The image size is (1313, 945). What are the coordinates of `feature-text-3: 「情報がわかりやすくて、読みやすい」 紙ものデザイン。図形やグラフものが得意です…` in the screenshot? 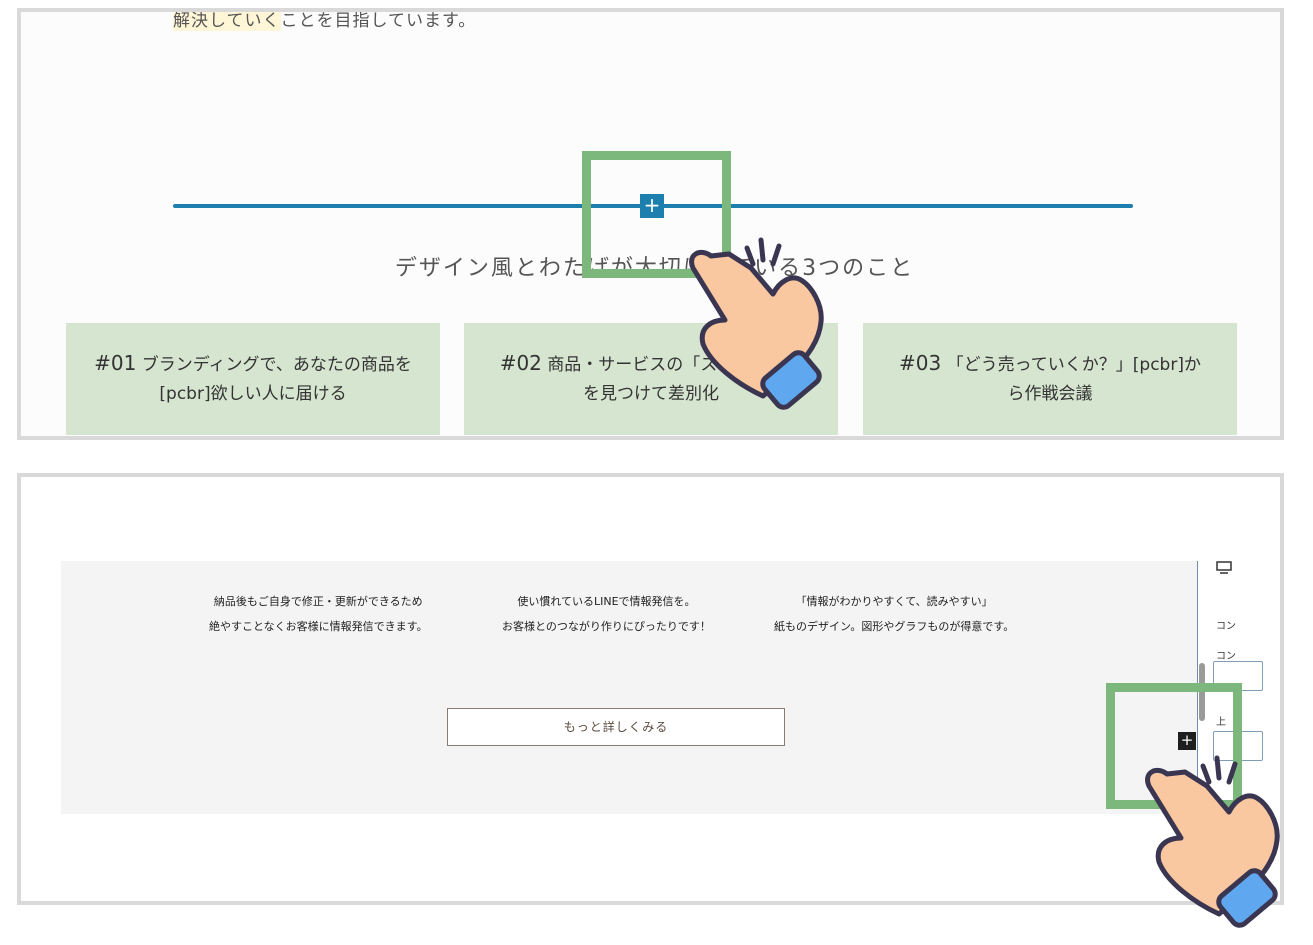 It's located at (894, 614).